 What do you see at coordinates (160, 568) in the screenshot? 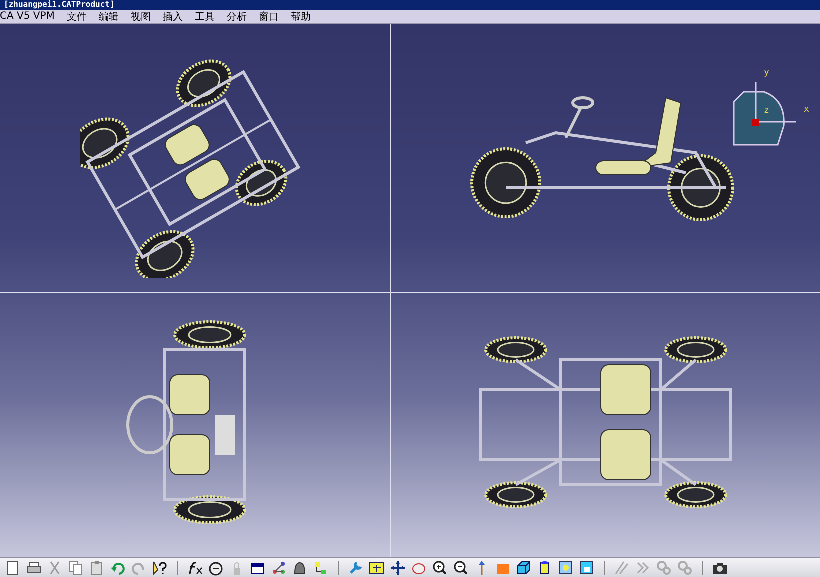
I see `help-icon` at bounding box center [160, 568].